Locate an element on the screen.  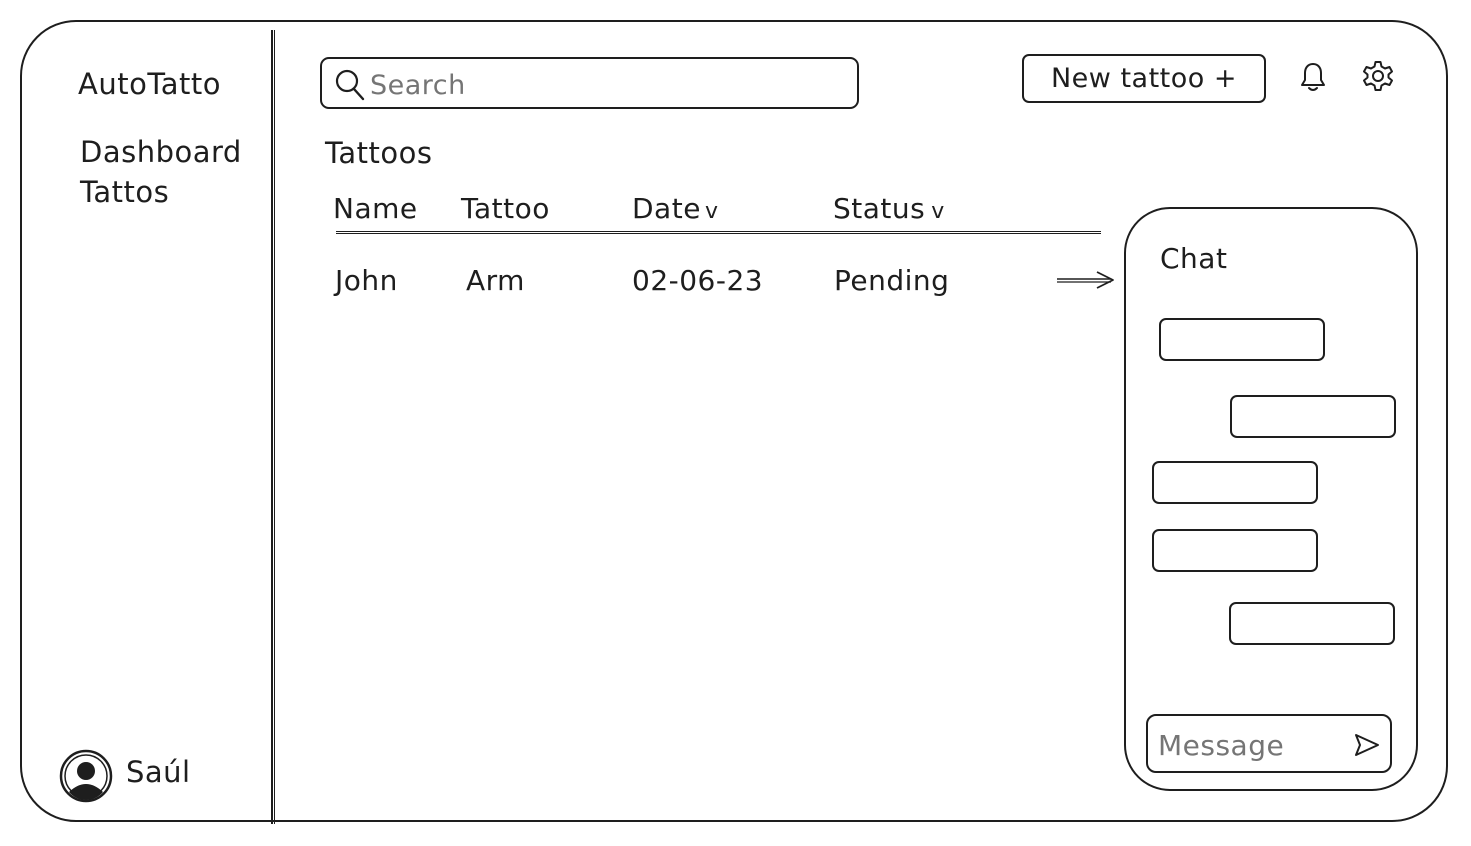
message-input is located at coordinates (1248, 745).